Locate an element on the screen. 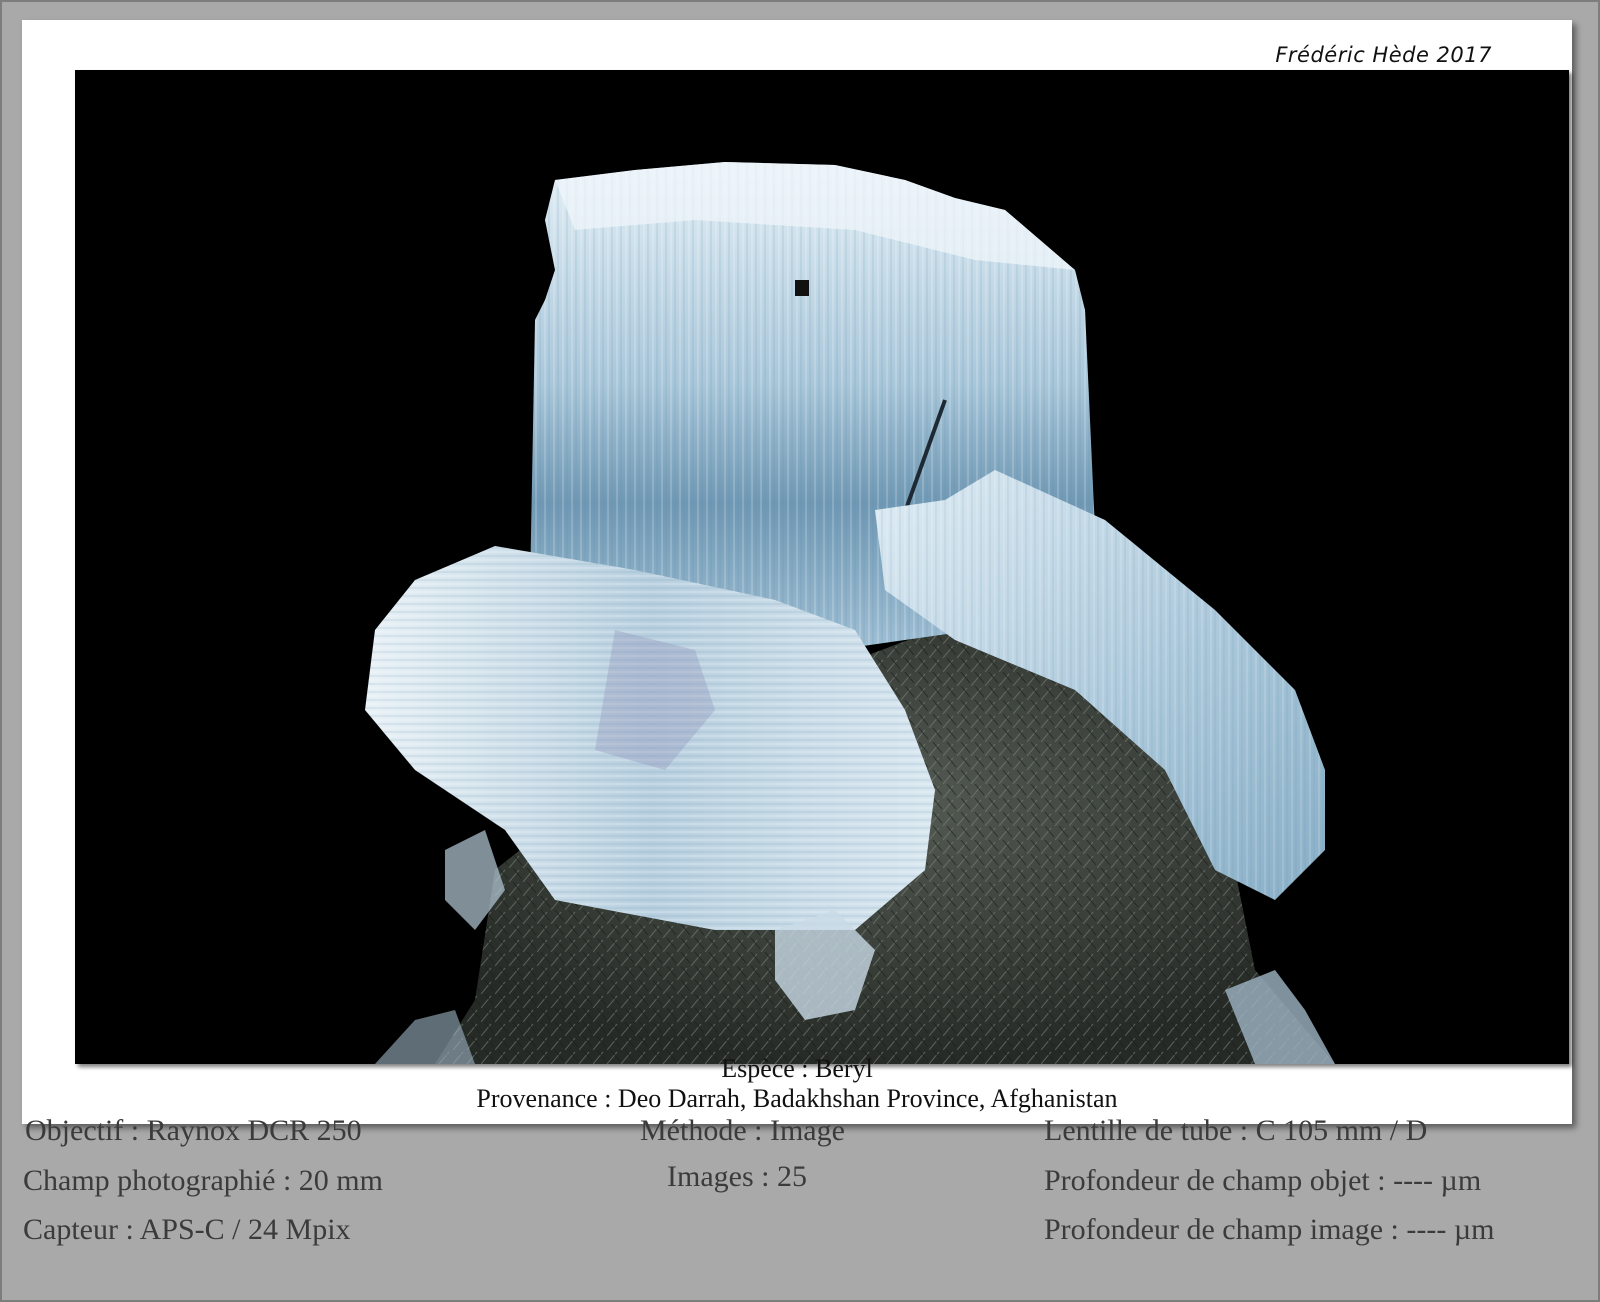 Image resolution: width=1600 pixels, height=1302 pixels. spec-image-dof: Profondeur de champ image : ---- µm is located at coordinates (1269, 1229).